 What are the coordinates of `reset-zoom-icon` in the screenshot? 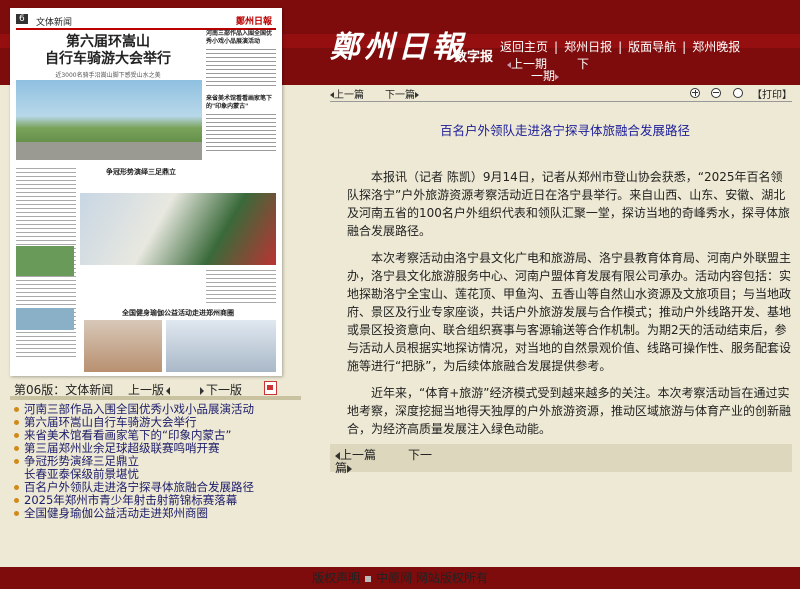 It's located at (738, 93).